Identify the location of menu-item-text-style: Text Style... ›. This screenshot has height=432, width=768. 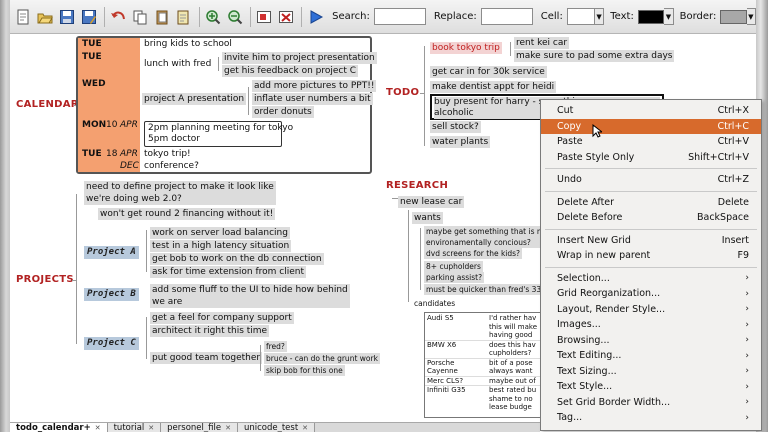
(651, 387).